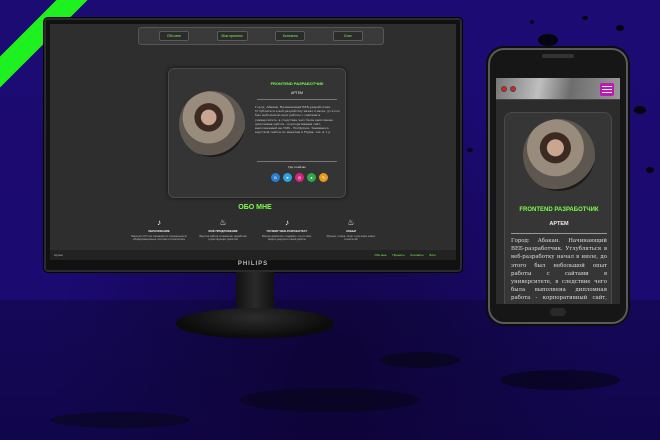 This screenshot has height=440, width=660. I want to click on monitor-brand: PHILIPS, so click(253, 264).